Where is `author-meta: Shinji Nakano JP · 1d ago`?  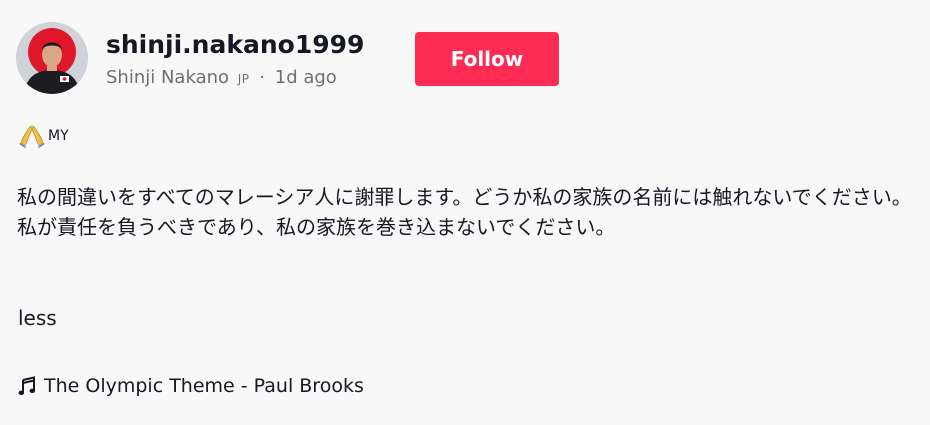 author-meta: Shinji Nakano JP · 1d ago is located at coordinates (221, 78).